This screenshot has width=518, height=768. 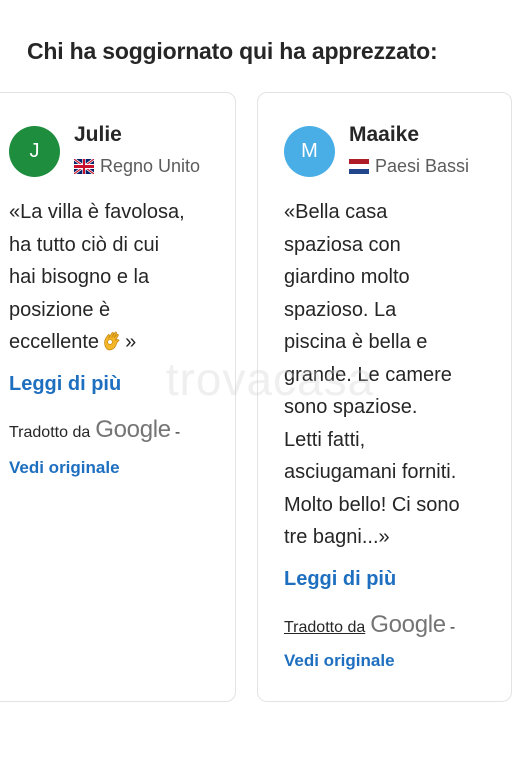 I want to click on translated-by-label: Tradotto da, so click(x=50, y=432).